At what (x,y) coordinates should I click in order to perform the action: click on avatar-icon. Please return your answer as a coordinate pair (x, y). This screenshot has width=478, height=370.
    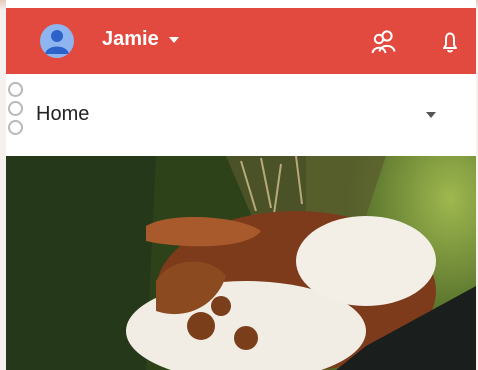
    Looking at the image, I should click on (57, 41).